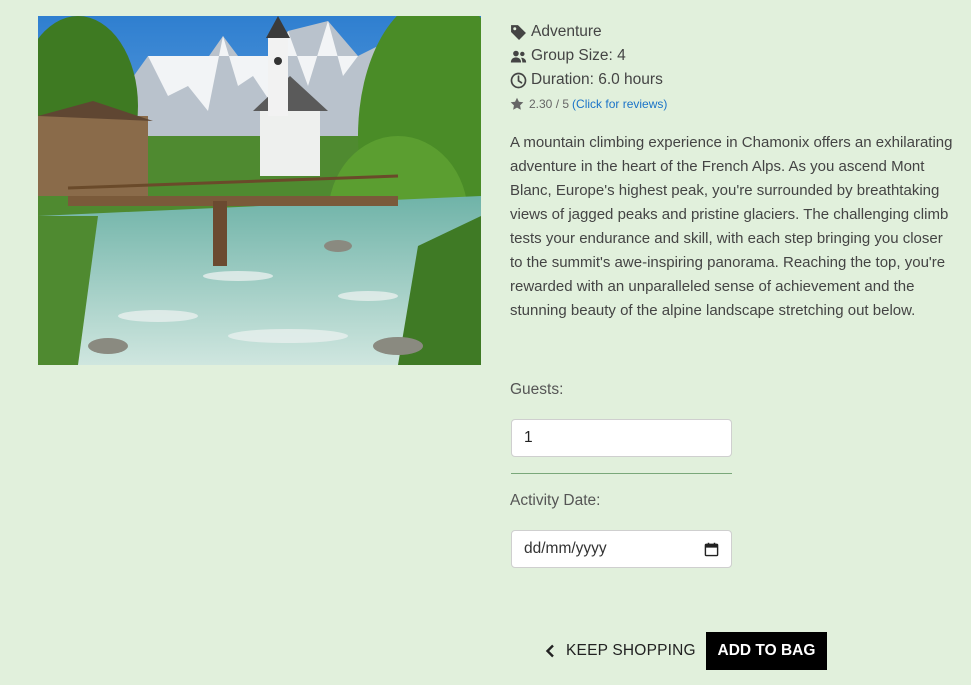 Image resolution: width=971 pixels, height=685 pixels. Describe the element at coordinates (566, 31) in the screenshot. I see `category-text: Adventure` at that location.